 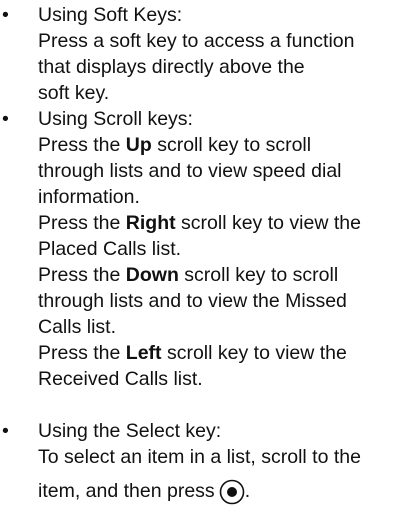 I want to click on text-span: item, and then press, so click(x=126, y=491).